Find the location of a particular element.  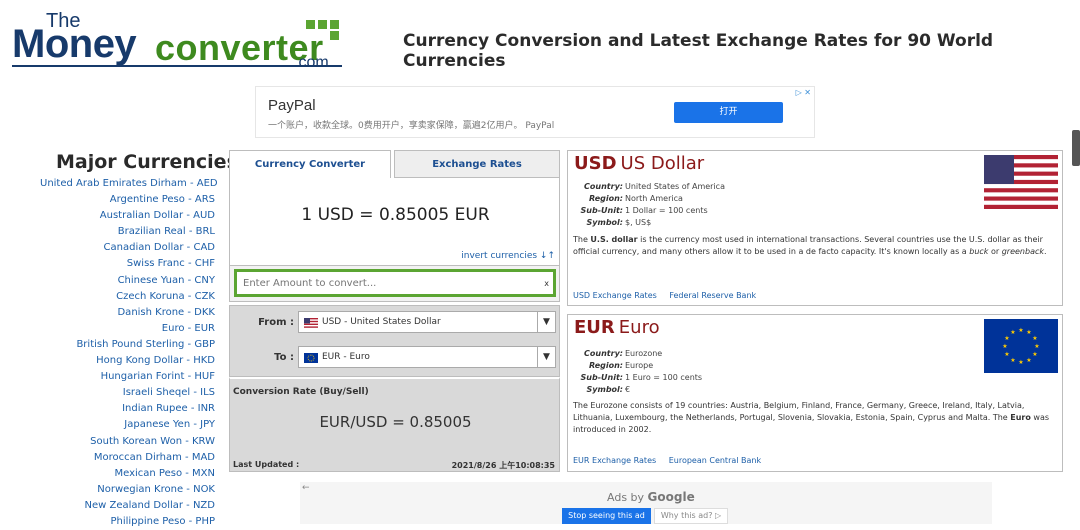

from-row: From : USD - United States Dollar ▼ is located at coordinates (395, 323).